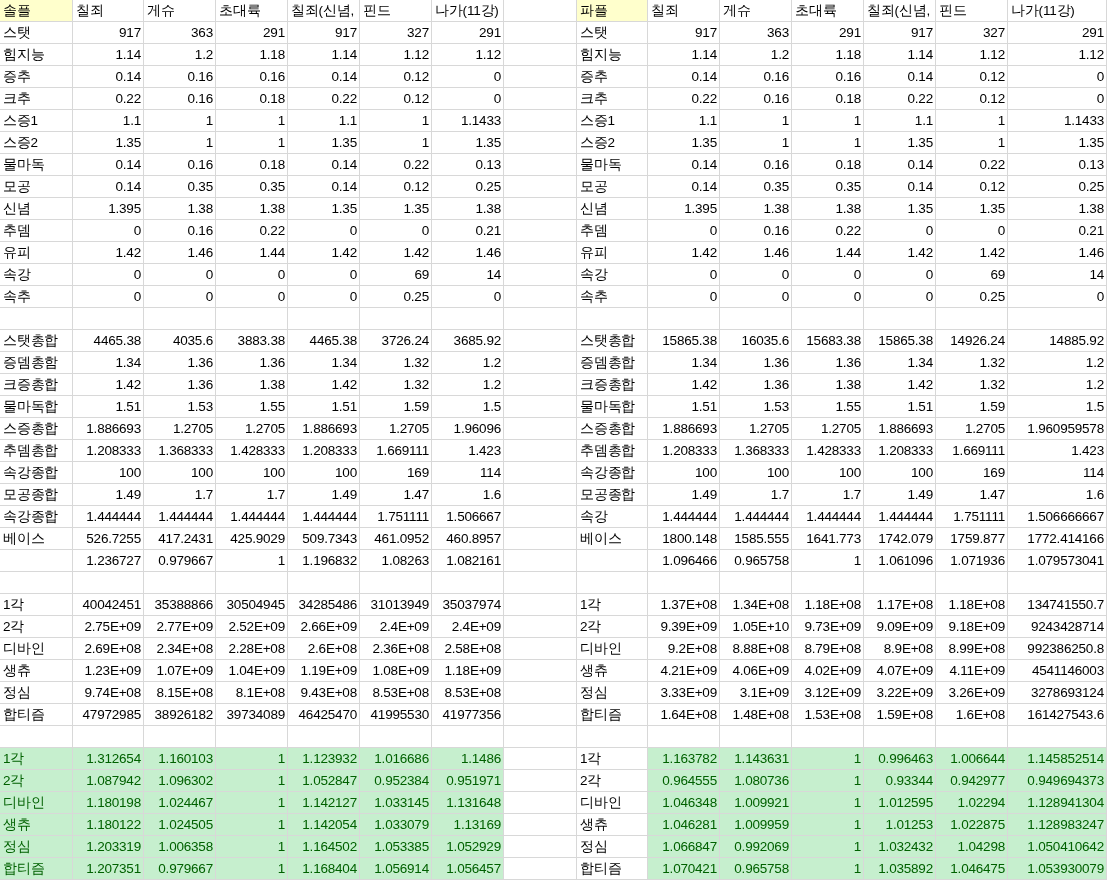 The width and height of the screenshot is (1107, 881). I want to click on table-cell: 1.143631, so click(756, 759).